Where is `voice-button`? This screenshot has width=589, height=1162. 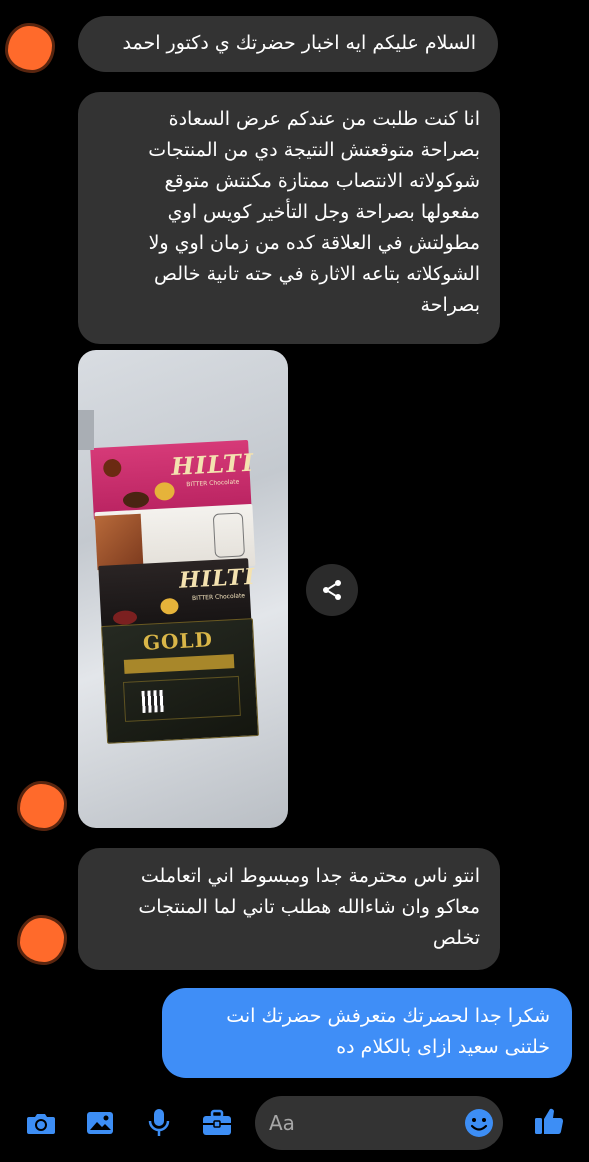
voice-button is located at coordinates (159, 1123).